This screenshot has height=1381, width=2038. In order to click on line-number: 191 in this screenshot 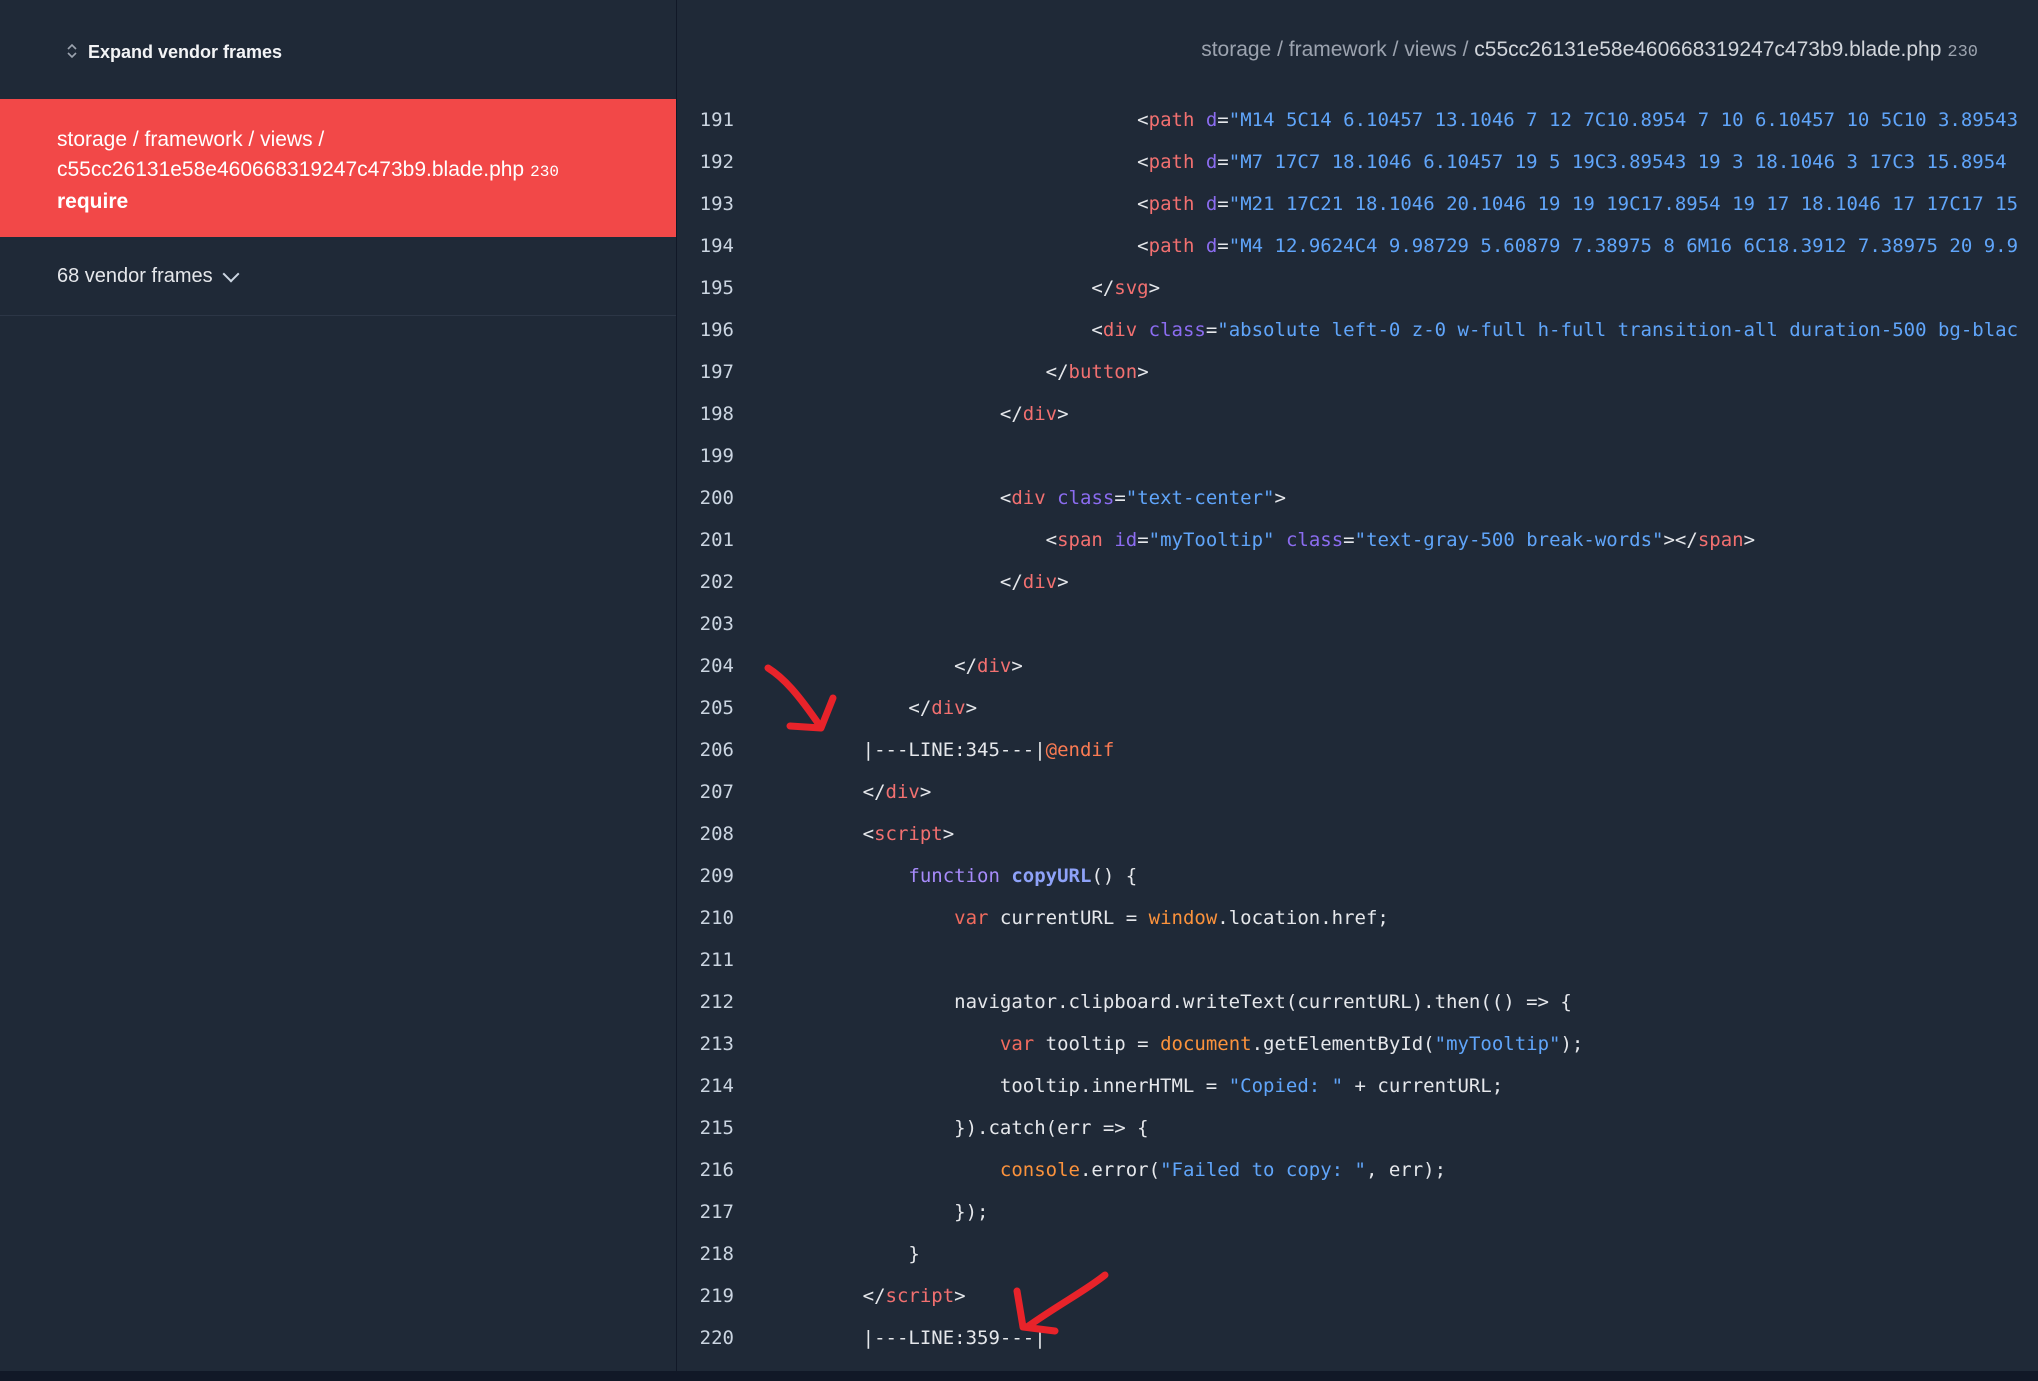, I will do `click(716, 120)`.